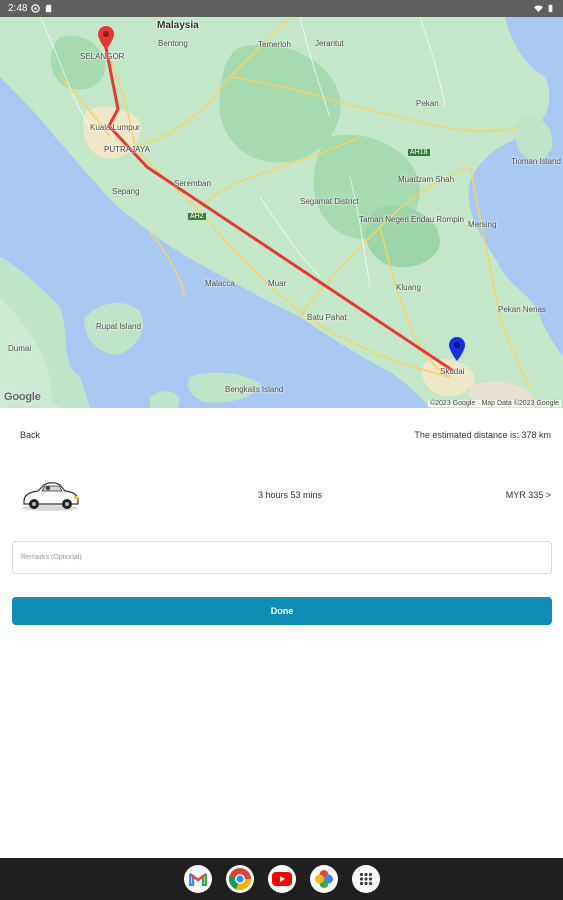  What do you see at coordinates (327, 317) in the screenshot?
I see `map-label-batu-pahat: Batu Pahat` at bounding box center [327, 317].